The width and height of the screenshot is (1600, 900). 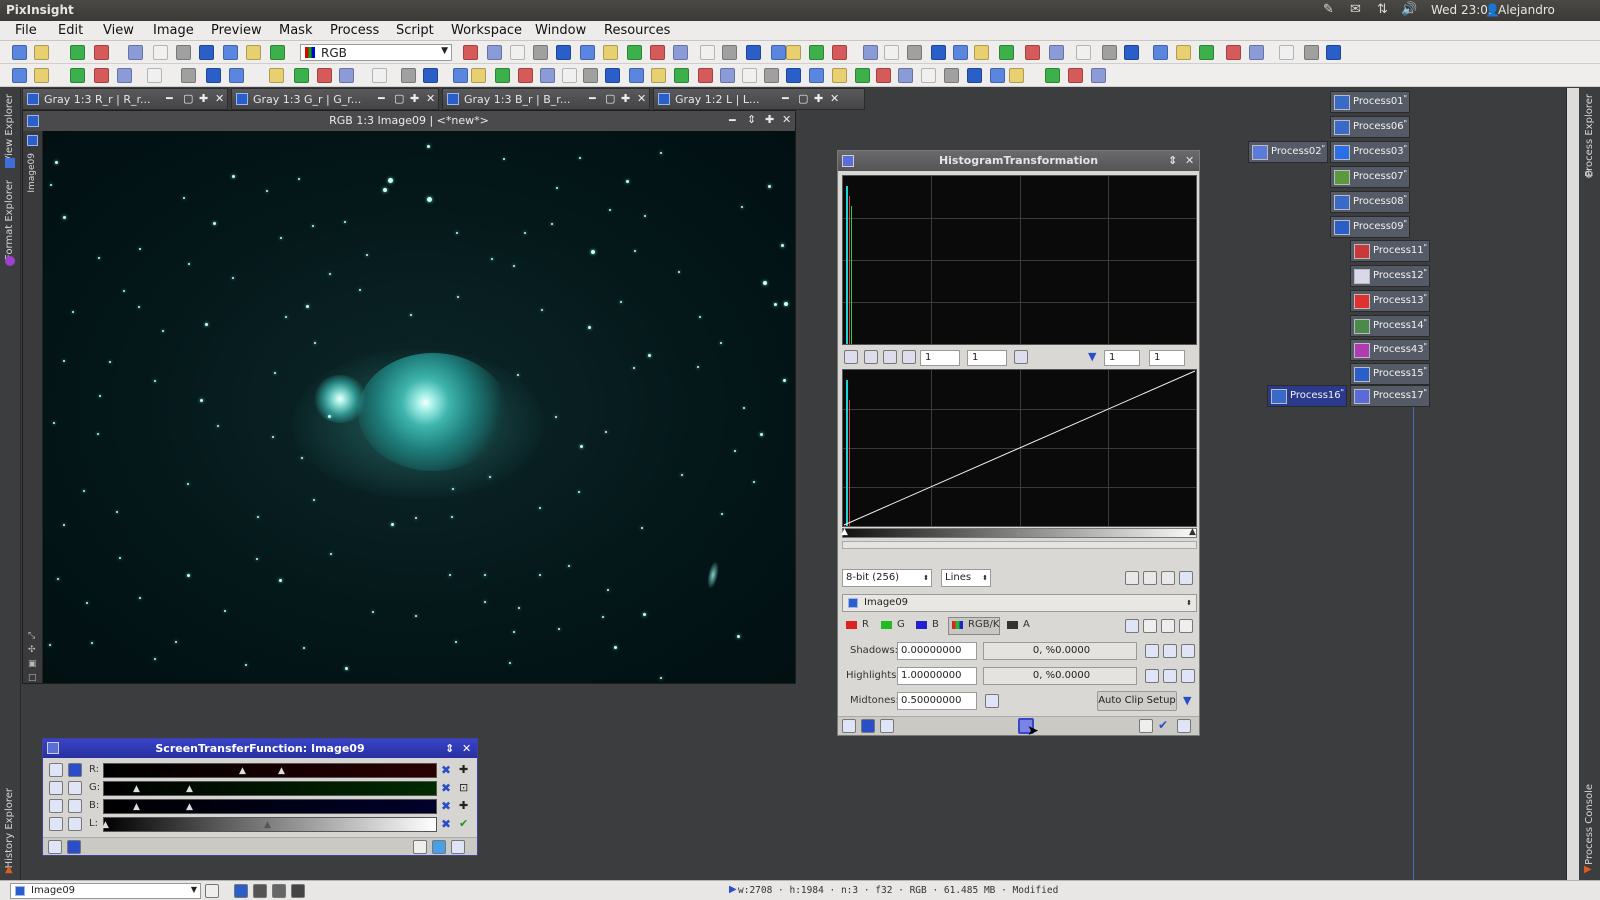 What do you see at coordinates (486, 30) in the screenshot?
I see `menu-workspace: Workspace` at bounding box center [486, 30].